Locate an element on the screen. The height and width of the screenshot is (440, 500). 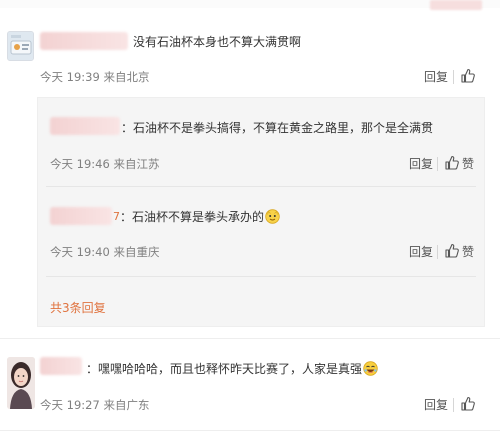
comment-text: 嘿嘿哈哈哈，而且也释怀昨天比赛了，人家是真强 is located at coordinates (230, 369).